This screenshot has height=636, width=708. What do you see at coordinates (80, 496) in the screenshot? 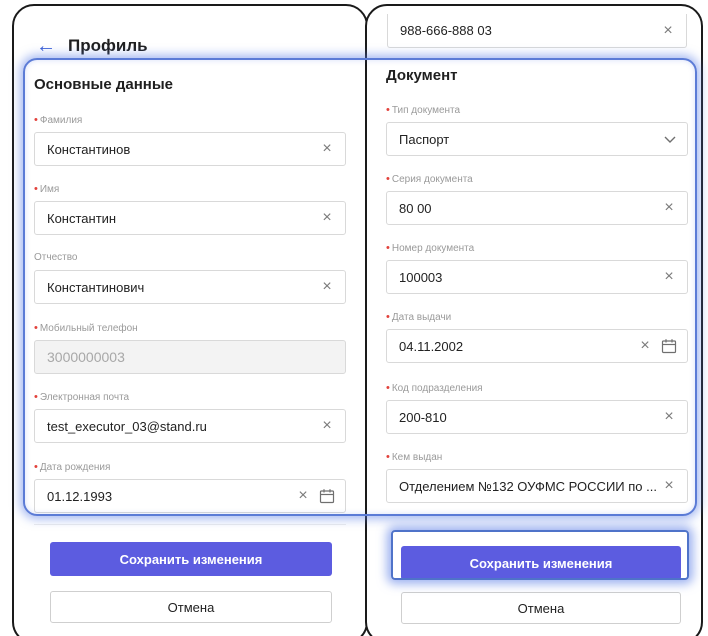
I see `birth-date-value: 01.12.1993` at bounding box center [80, 496].